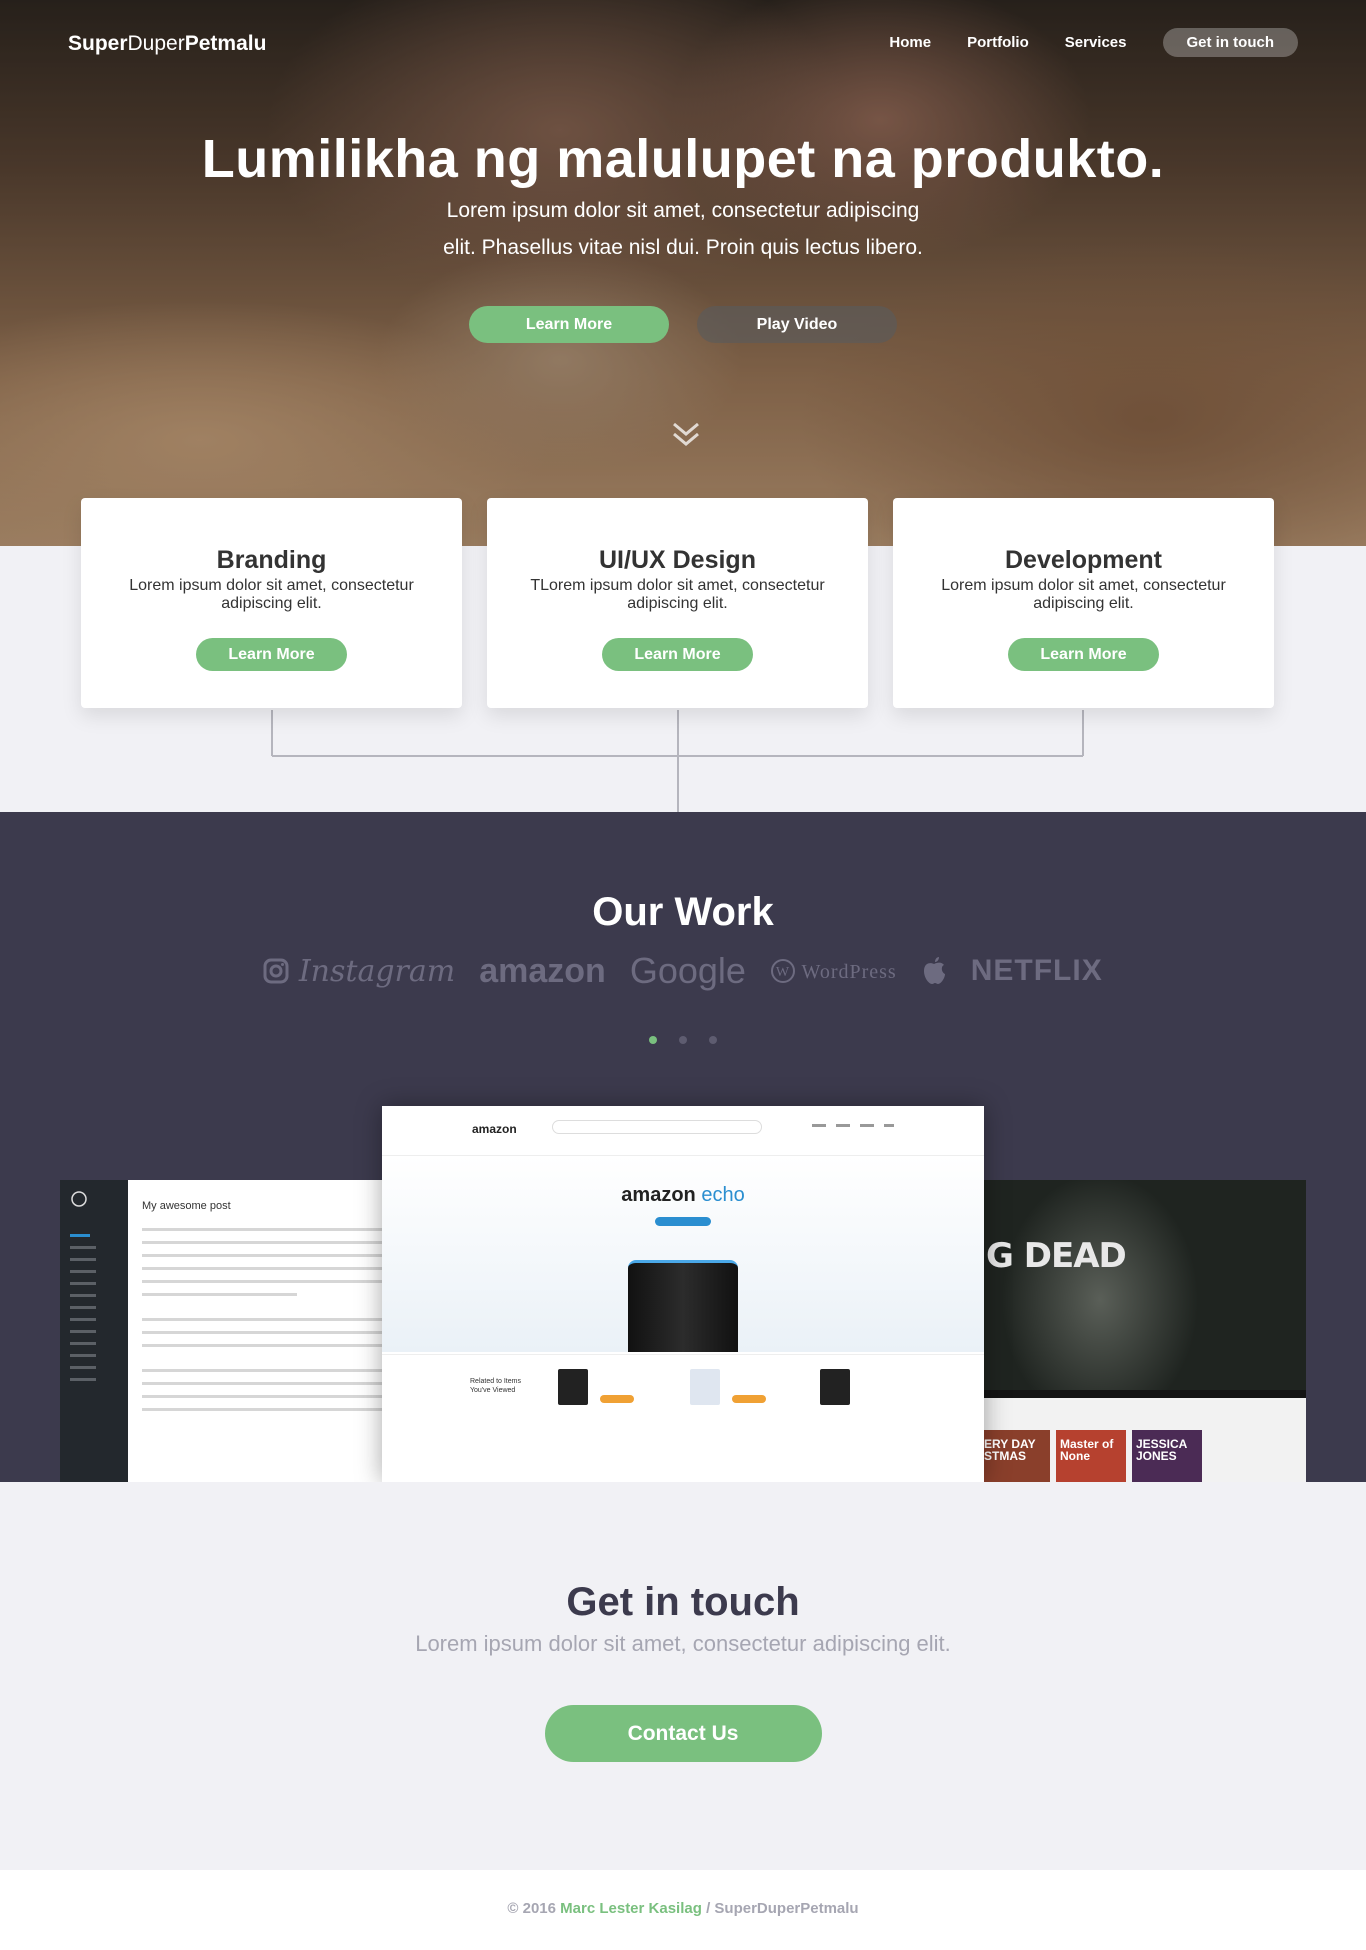 This screenshot has width=1366, height=1950. Describe the element at coordinates (494, 1129) in the screenshot. I see `amazon-site-logo: amazon` at that location.